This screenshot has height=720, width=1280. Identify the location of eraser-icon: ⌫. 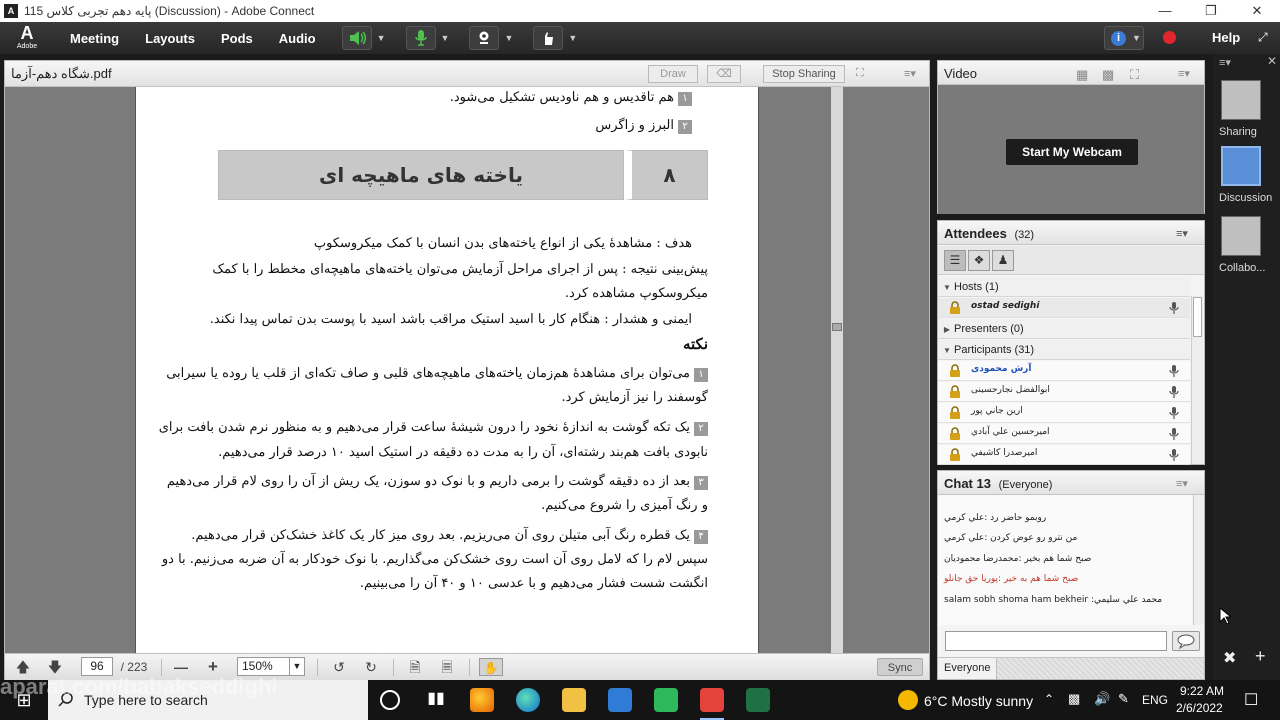
(724, 74).